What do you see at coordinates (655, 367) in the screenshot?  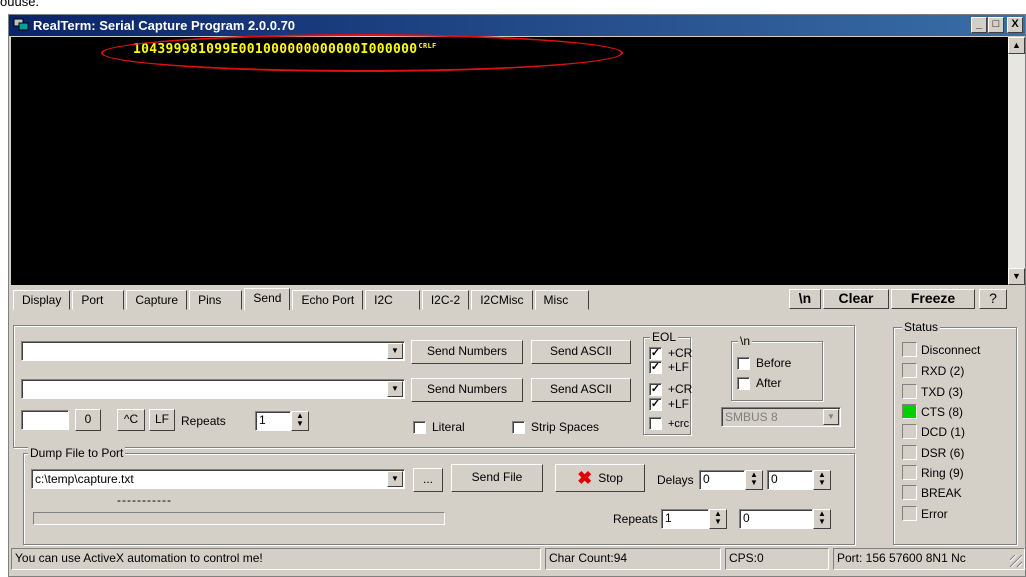 I see `eol-lf-1-check-box: ✓` at bounding box center [655, 367].